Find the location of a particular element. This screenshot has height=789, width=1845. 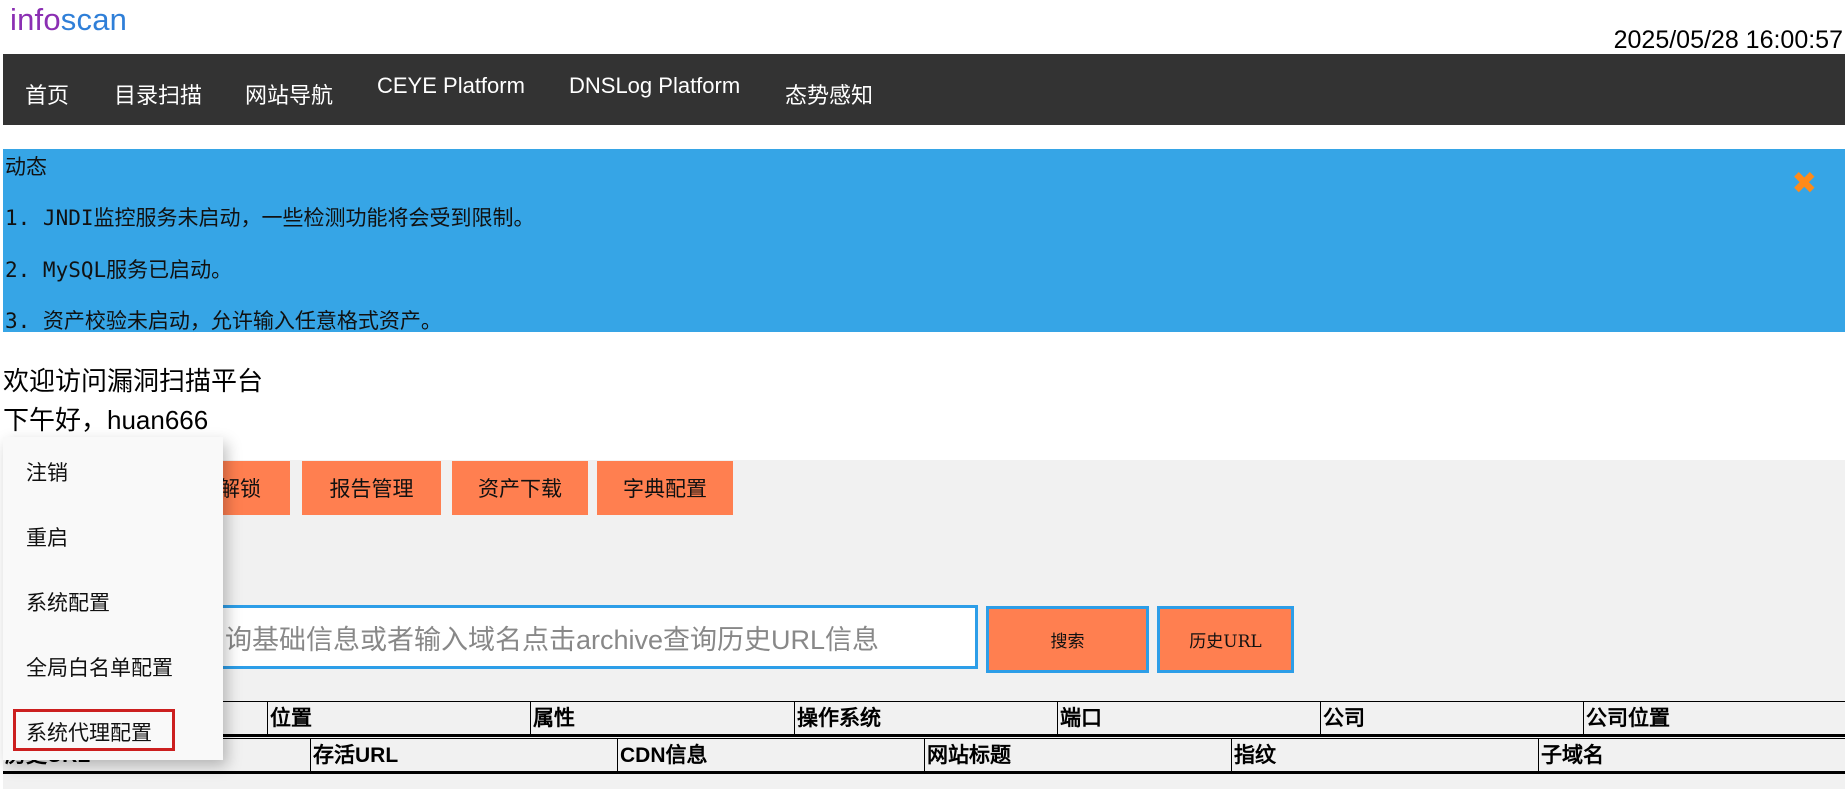

notice-title: 动态 is located at coordinates (26, 167).